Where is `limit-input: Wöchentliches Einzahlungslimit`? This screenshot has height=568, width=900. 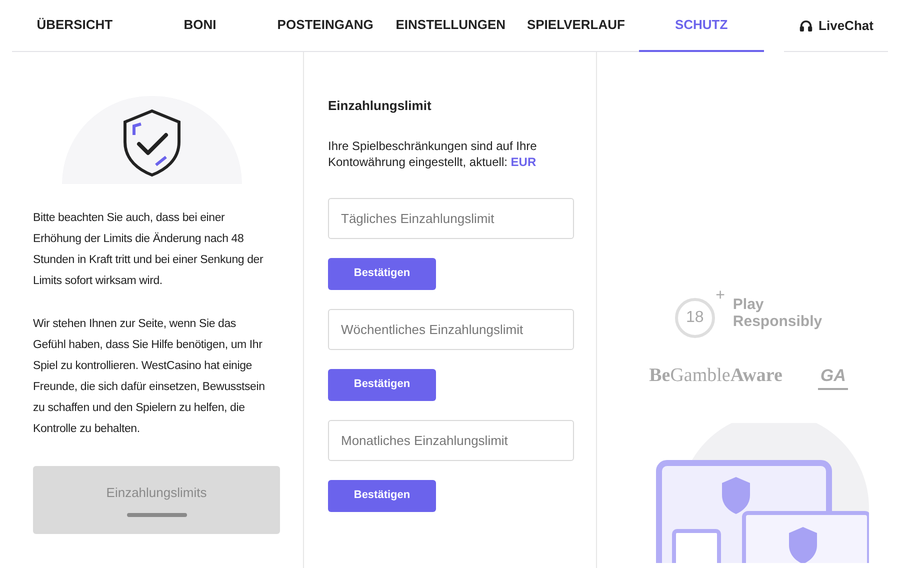 limit-input: Wöchentliches Einzahlungslimit is located at coordinates (451, 329).